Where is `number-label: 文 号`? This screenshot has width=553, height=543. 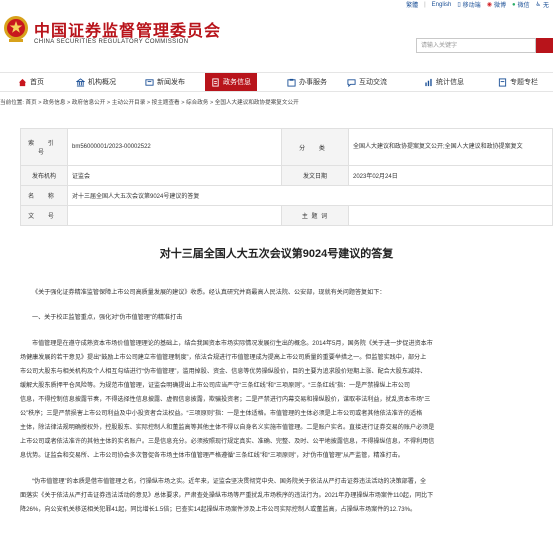 number-label: 文 号 is located at coordinates (44, 215).